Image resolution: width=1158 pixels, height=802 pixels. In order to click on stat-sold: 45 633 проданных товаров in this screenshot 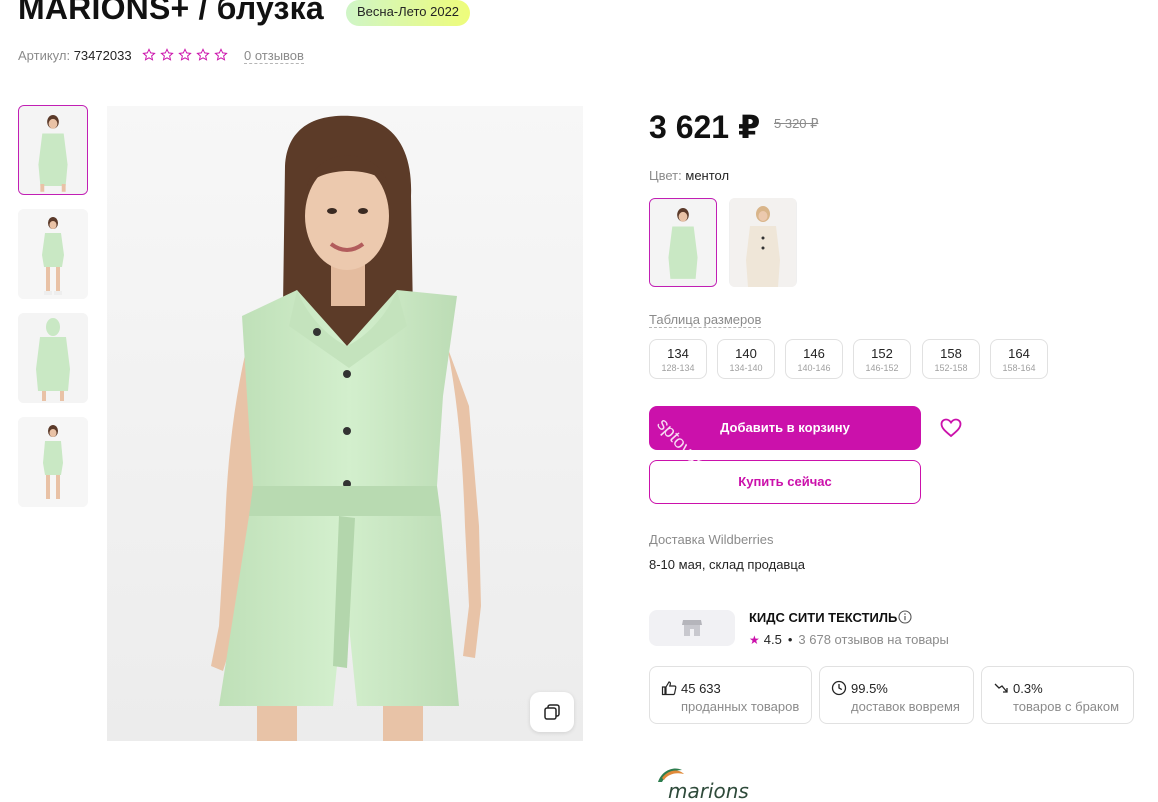, I will do `click(730, 695)`.